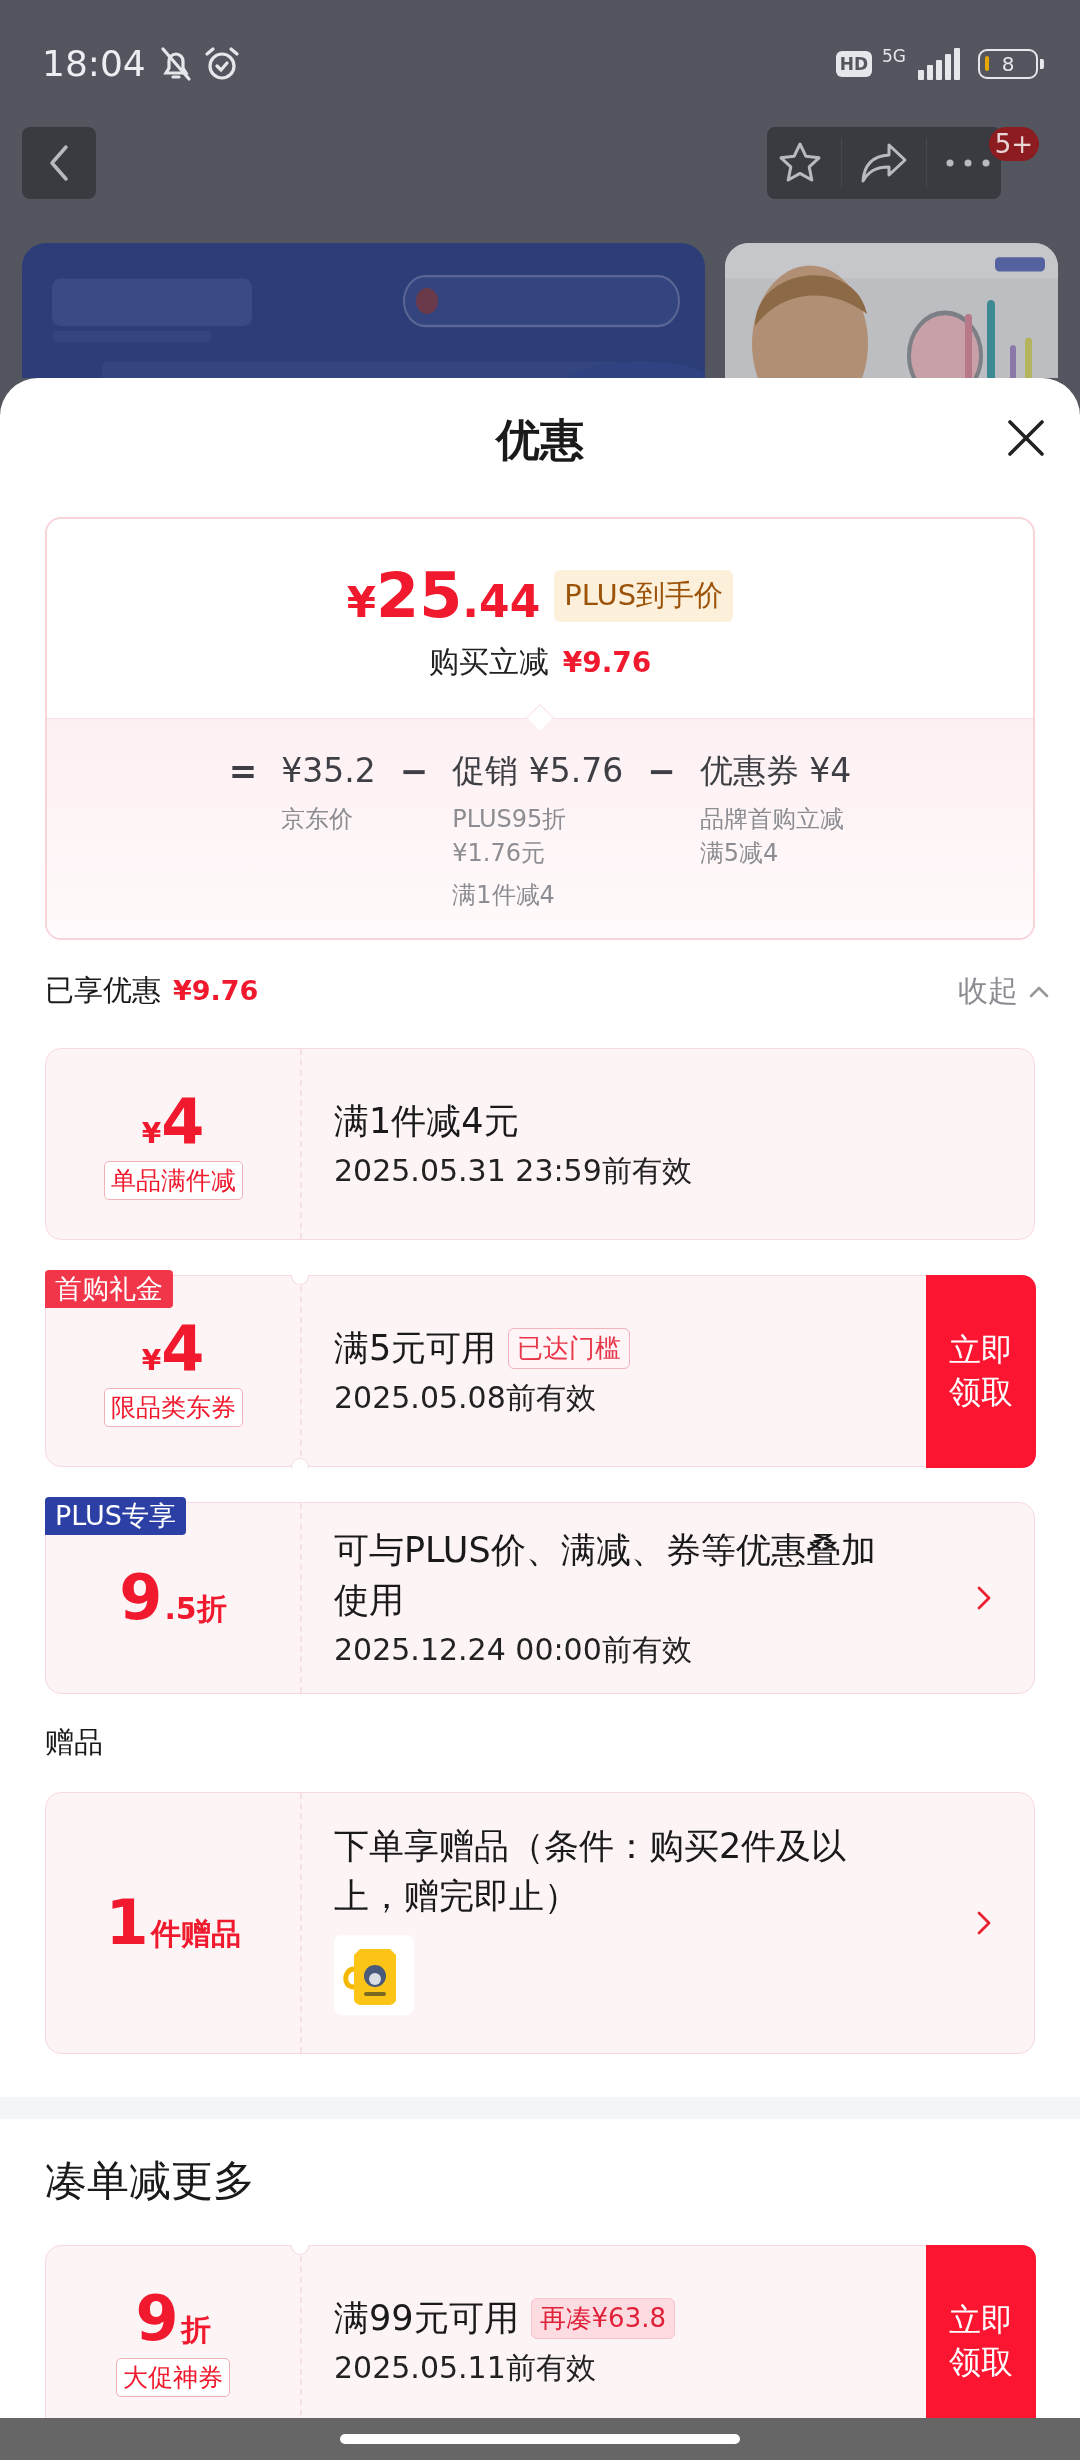 The image size is (1080, 2460). I want to click on saving-amount: ¥9.76, so click(607, 662).